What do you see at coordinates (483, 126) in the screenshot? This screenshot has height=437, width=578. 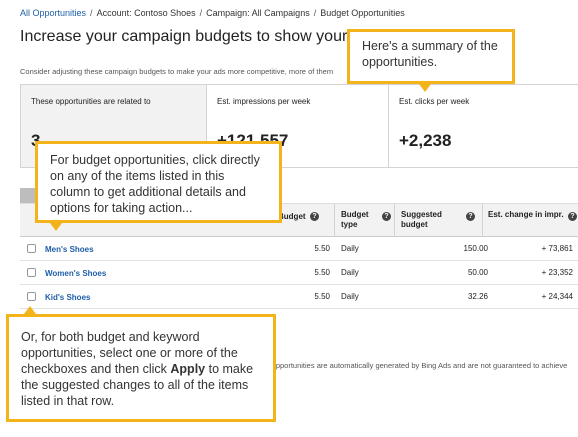 I see `summary-clicks-cell: Est. clicks per week +2,238` at bounding box center [483, 126].